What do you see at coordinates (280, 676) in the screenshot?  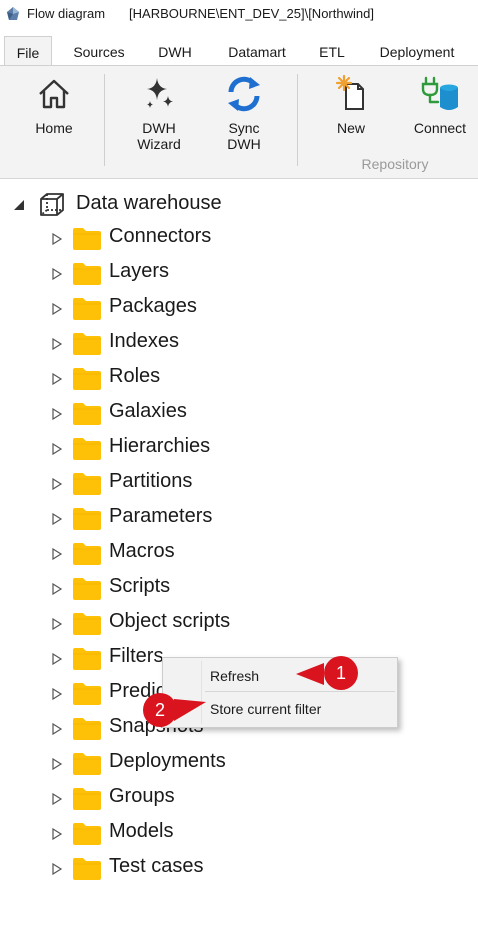 I see `menu-item-refresh: Refresh` at bounding box center [280, 676].